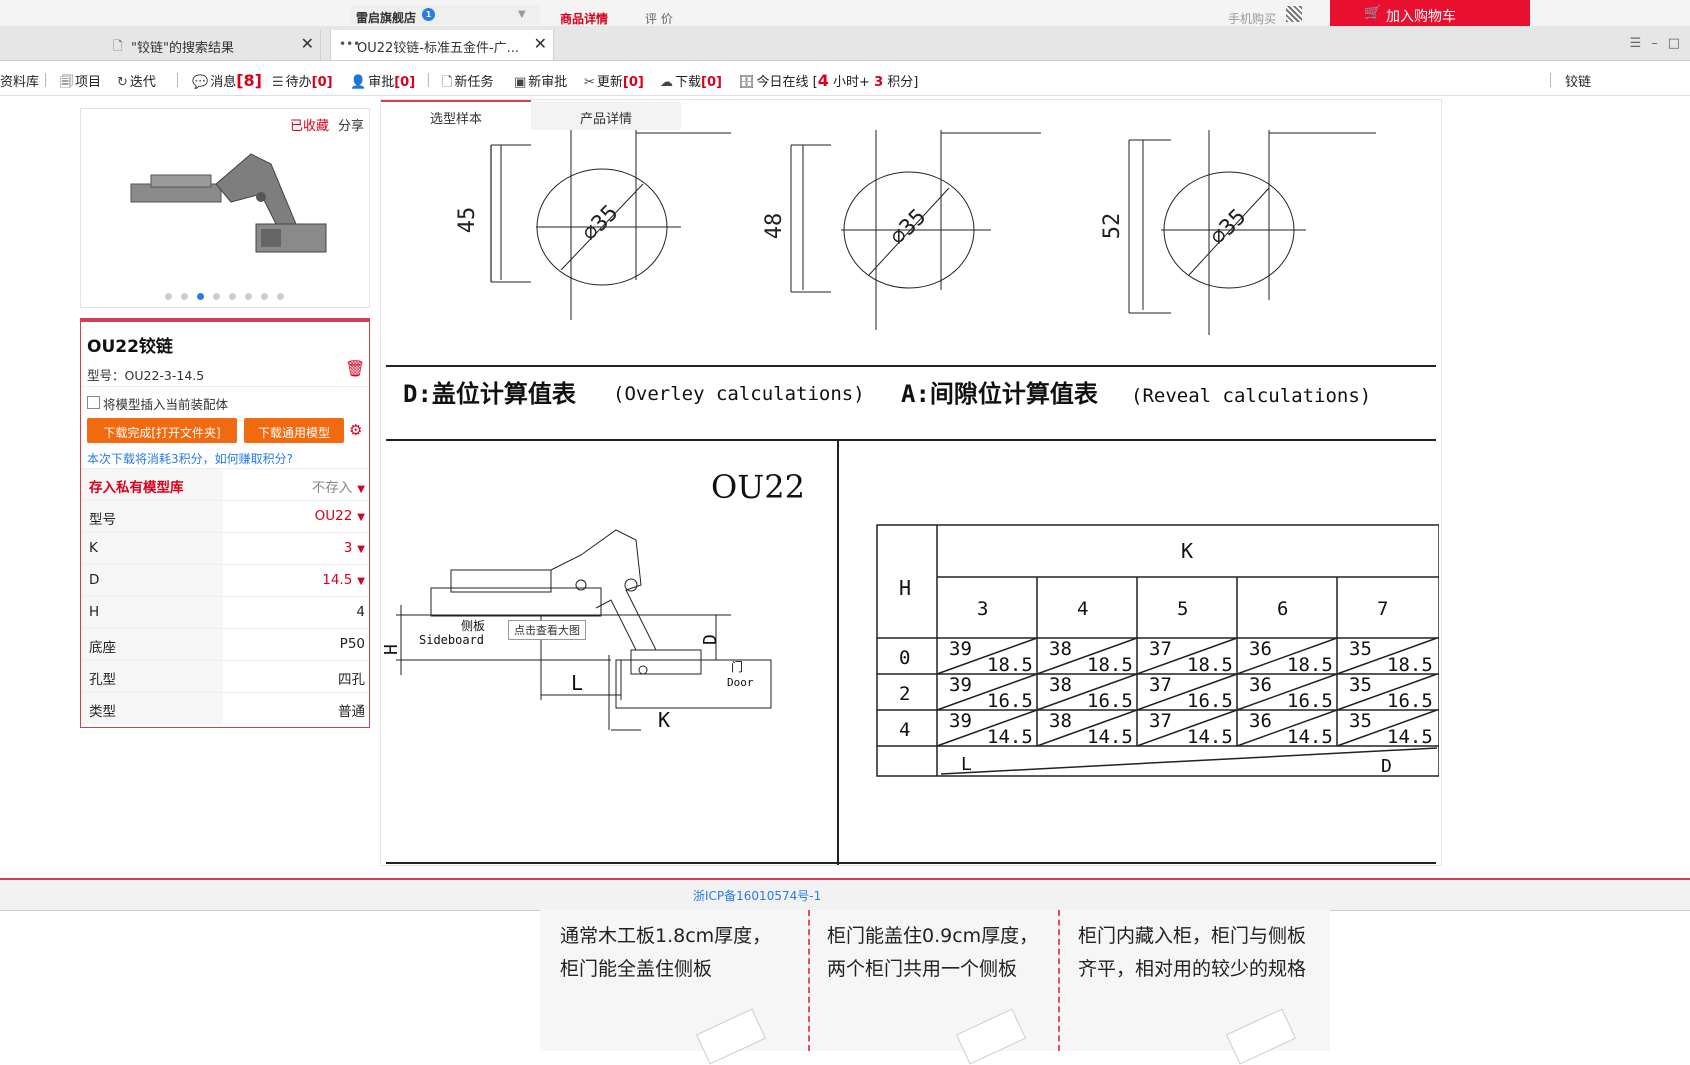 This screenshot has width=1690, height=1065. I want to click on window-controls: ☰–□, so click(1660, 43).